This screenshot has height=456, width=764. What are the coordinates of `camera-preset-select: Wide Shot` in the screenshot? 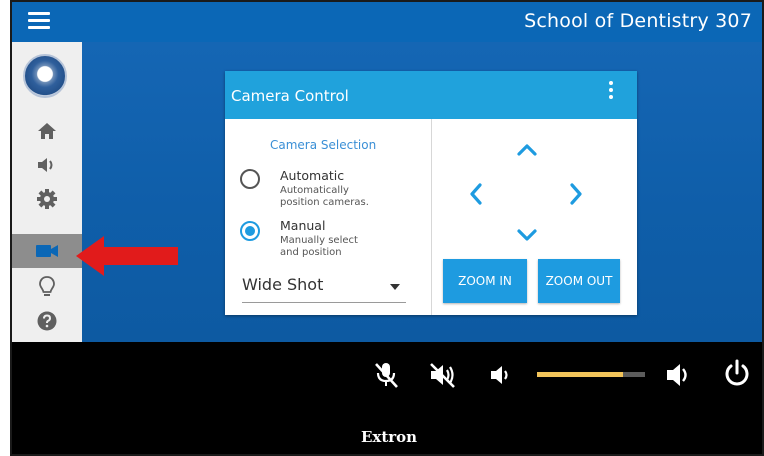 It's located at (324, 288).